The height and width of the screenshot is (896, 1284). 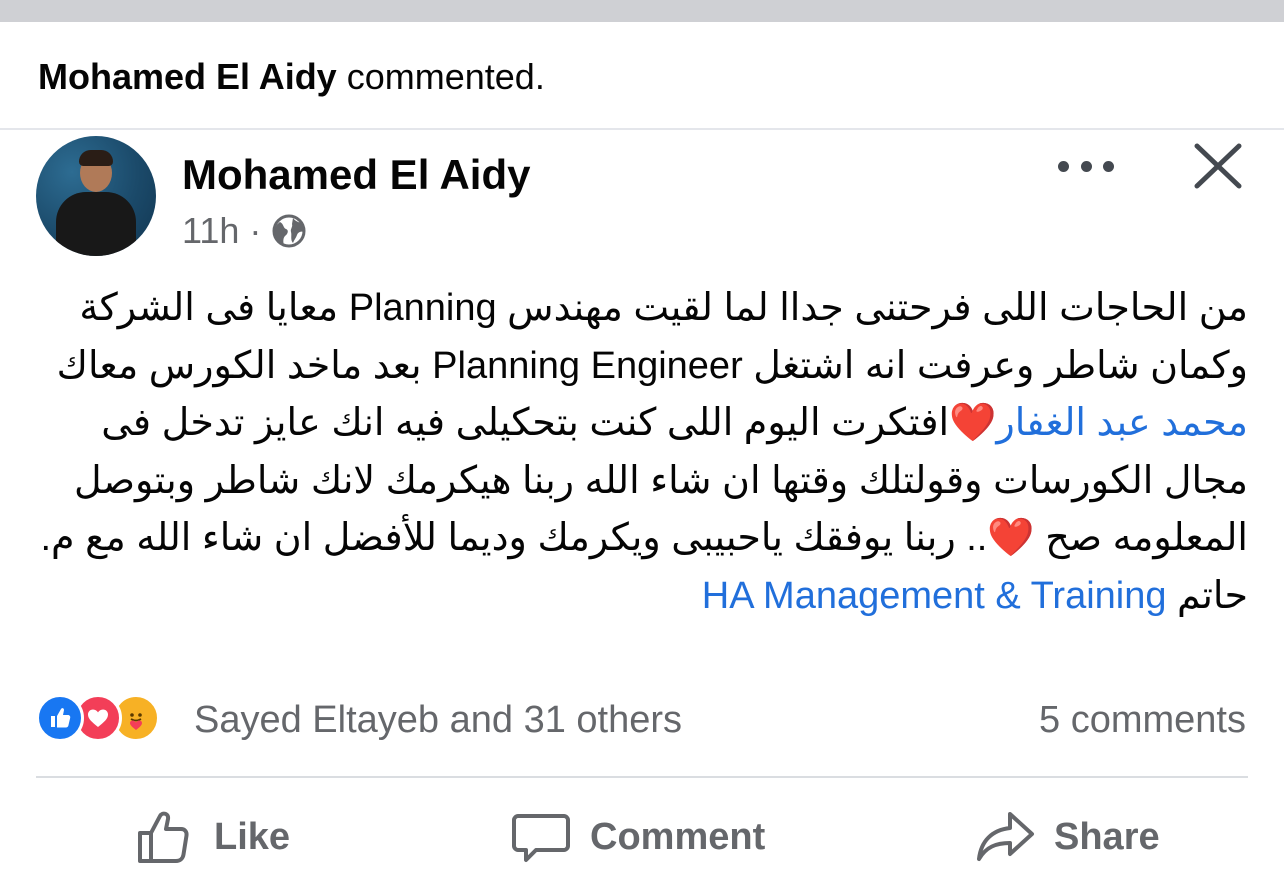 I want to click on mention-link: محمد عبد الغفار, so click(x=1122, y=423).